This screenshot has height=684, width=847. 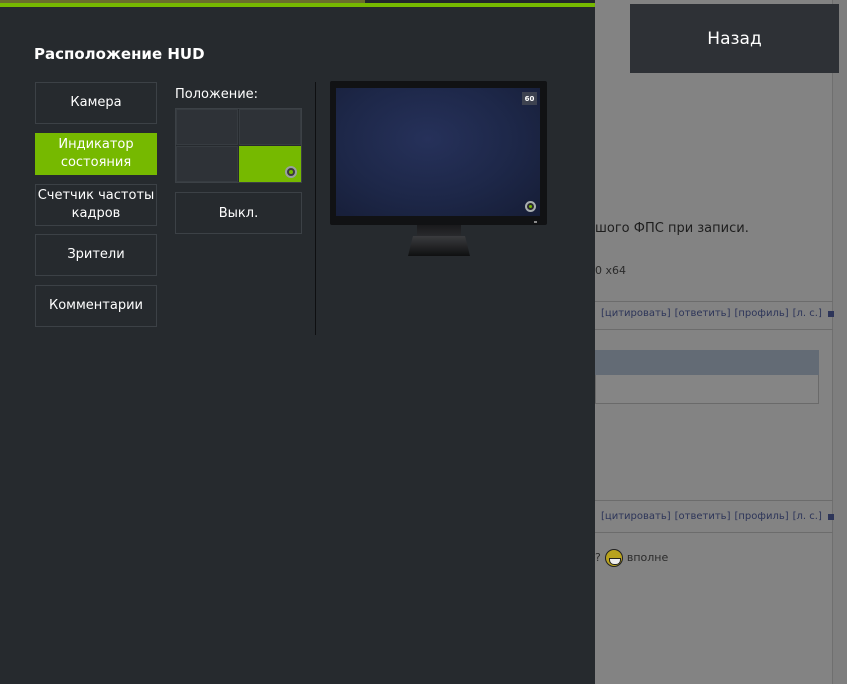 What do you see at coordinates (707, 389) in the screenshot?
I see `background-quote-body` at bounding box center [707, 389].